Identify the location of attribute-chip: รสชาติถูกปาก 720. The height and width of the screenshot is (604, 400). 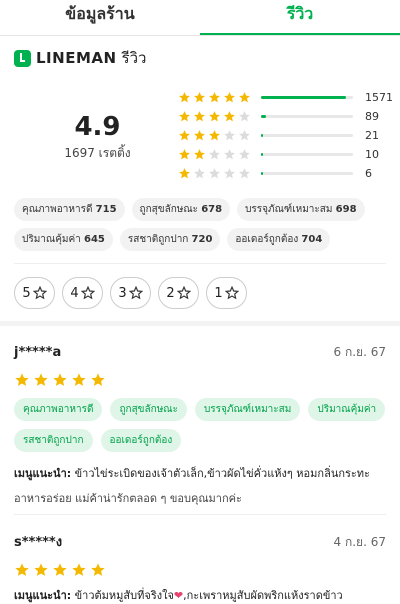
(170, 239).